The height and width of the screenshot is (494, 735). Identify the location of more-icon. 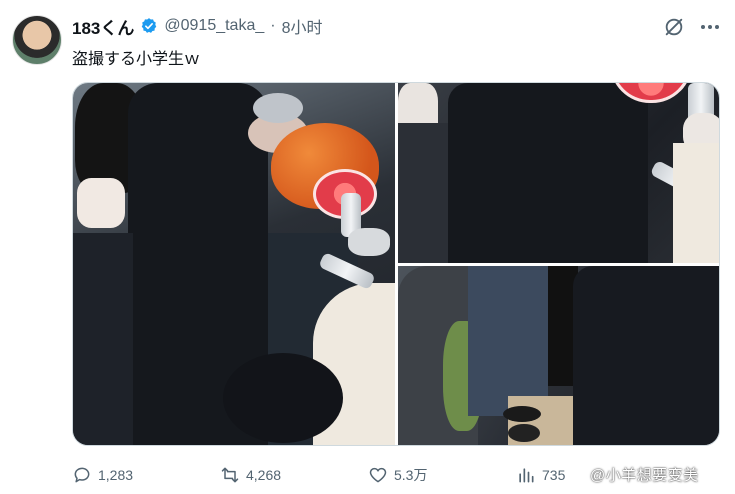
(710, 27).